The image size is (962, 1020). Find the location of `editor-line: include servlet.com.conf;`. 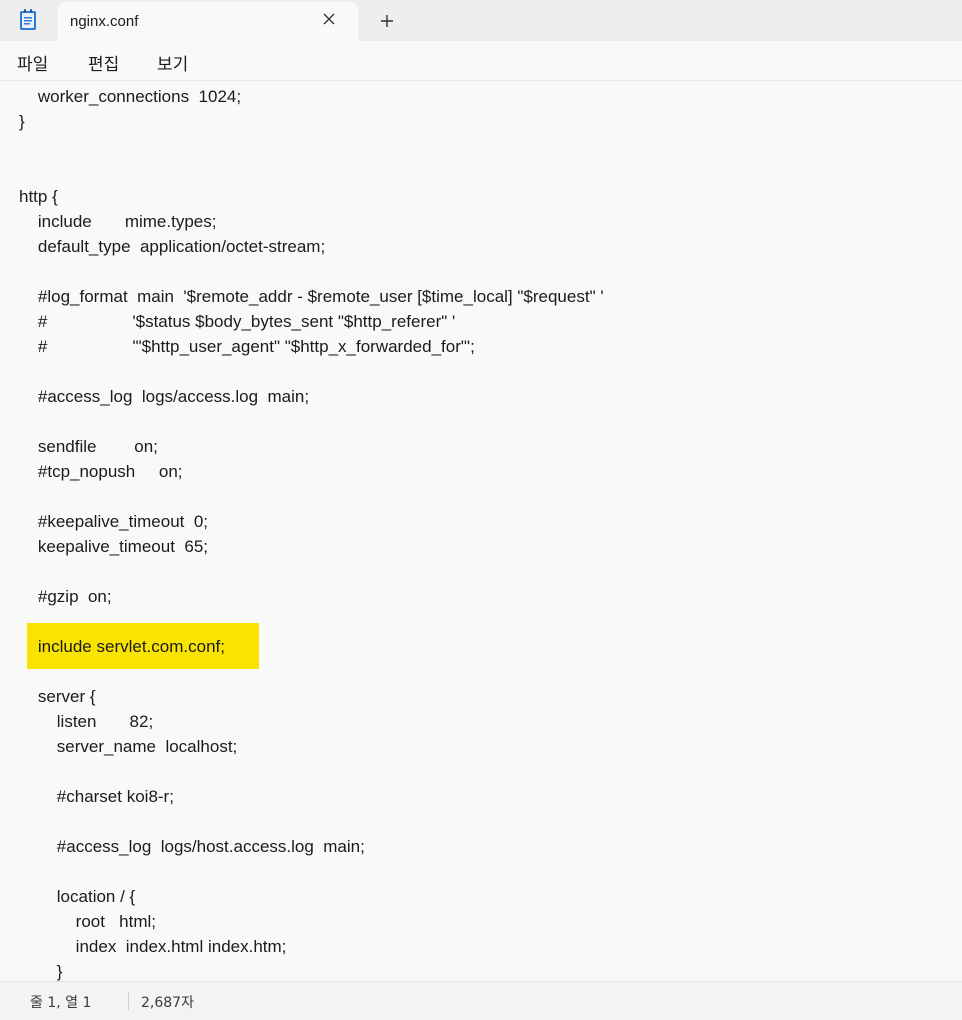

editor-line: include servlet.com.conf; is located at coordinates (122, 646).